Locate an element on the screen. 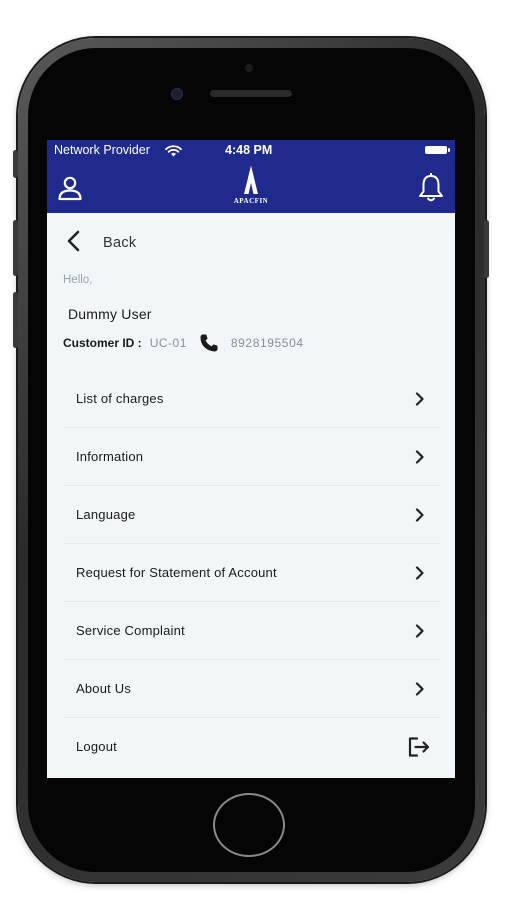 This screenshot has width=507, height=900. proximity-sensor is located at coordinates (249, 68).